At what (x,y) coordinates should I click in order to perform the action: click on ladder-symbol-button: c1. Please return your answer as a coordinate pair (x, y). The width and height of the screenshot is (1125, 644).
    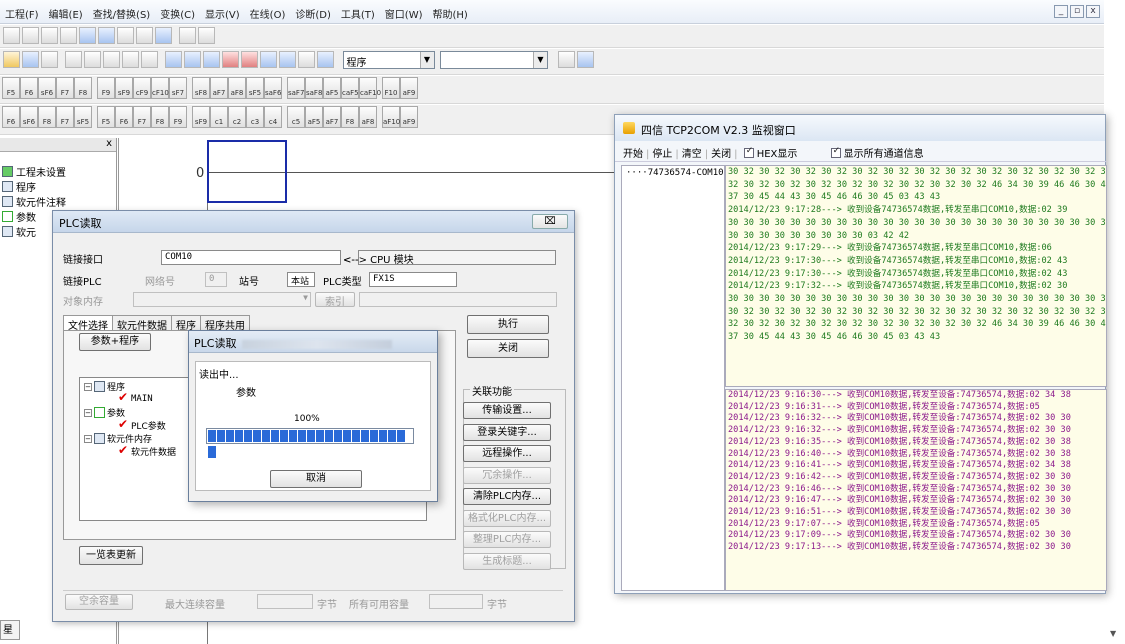
    Looking at the image, I should click on (219, 117).